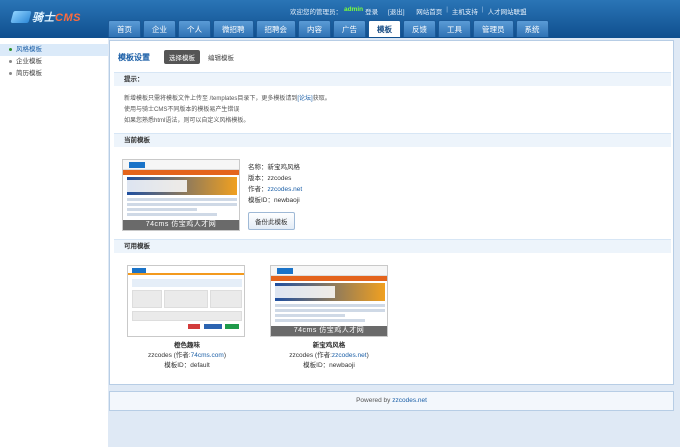 The image size is (680, 447). I want to click on backup-template-button: 备份此模板, so click(271, 221).